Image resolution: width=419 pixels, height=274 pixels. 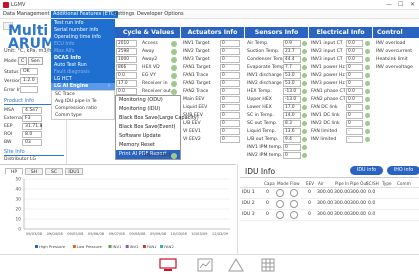 I want to click on electrical-label: FAN2 phase CT, so click(x=328, y=99).